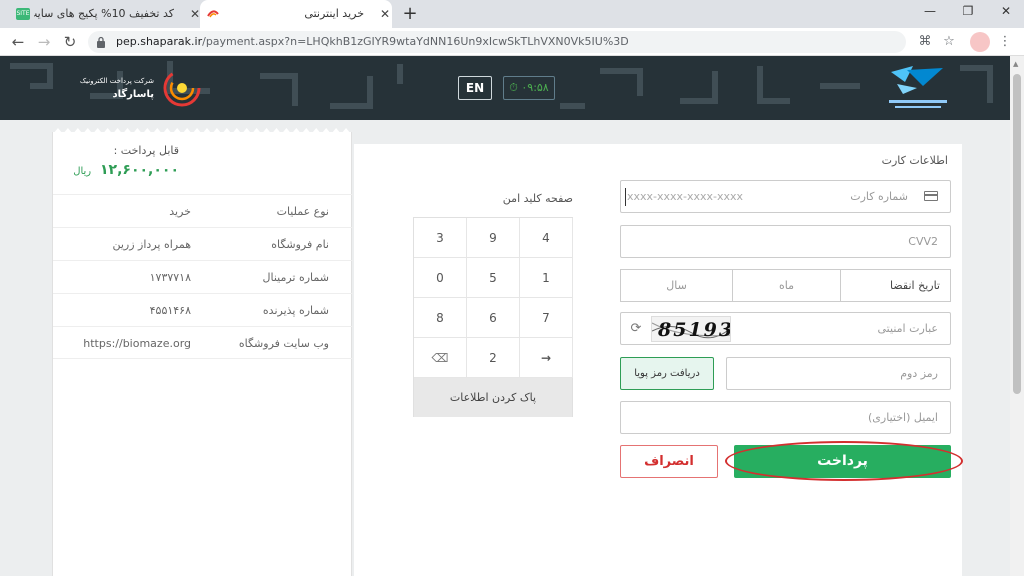 This screenshot has height=576, width=1024. Describe the element at coordinates (82, 171) in the screenshot. I see `currency-label: ریال` at that location.